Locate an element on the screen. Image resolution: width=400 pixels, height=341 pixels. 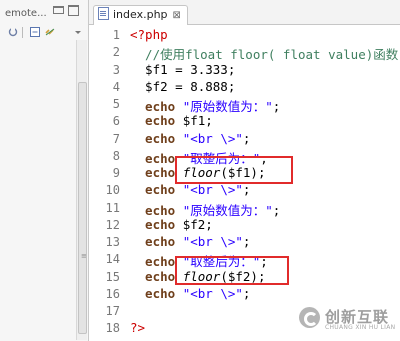
maximize-icon is located at coordinates (73, 10).